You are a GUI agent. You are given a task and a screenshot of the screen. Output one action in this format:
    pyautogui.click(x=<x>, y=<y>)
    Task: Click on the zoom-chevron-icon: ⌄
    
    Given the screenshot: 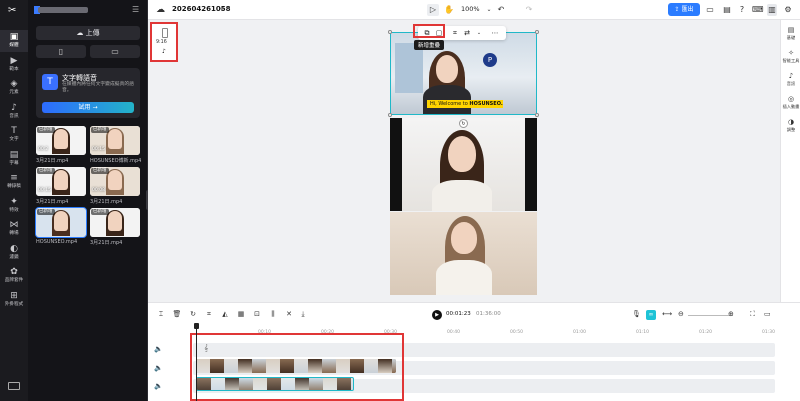 What is the action you would take?
    pyautogui.click(x=489, y=10)
    